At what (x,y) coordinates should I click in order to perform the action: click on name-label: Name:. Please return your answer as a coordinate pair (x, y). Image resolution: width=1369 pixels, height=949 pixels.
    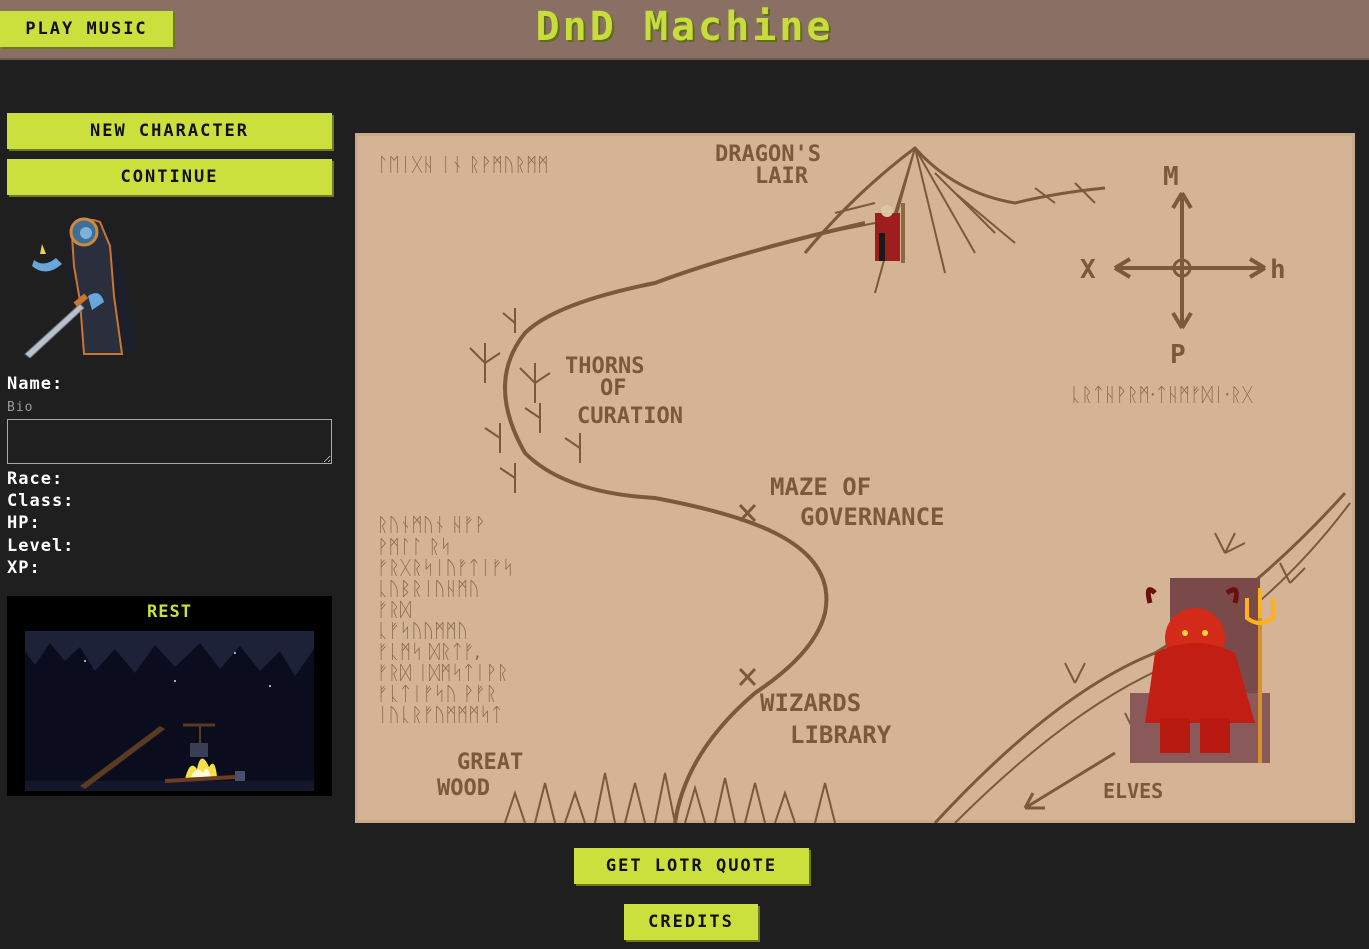
    Looking at the image, I should click on (35, 384).